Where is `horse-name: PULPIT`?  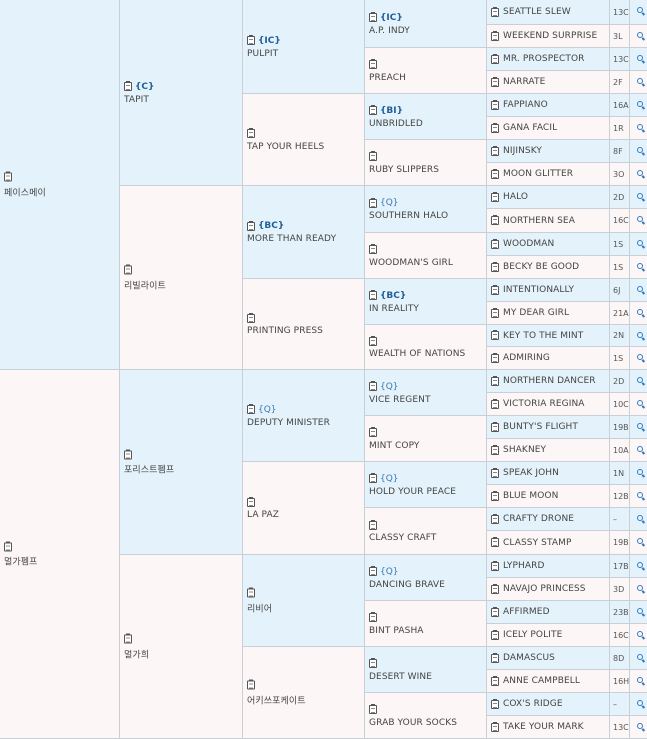 horse-name: PULPIT is located at coordinates (304, 54).